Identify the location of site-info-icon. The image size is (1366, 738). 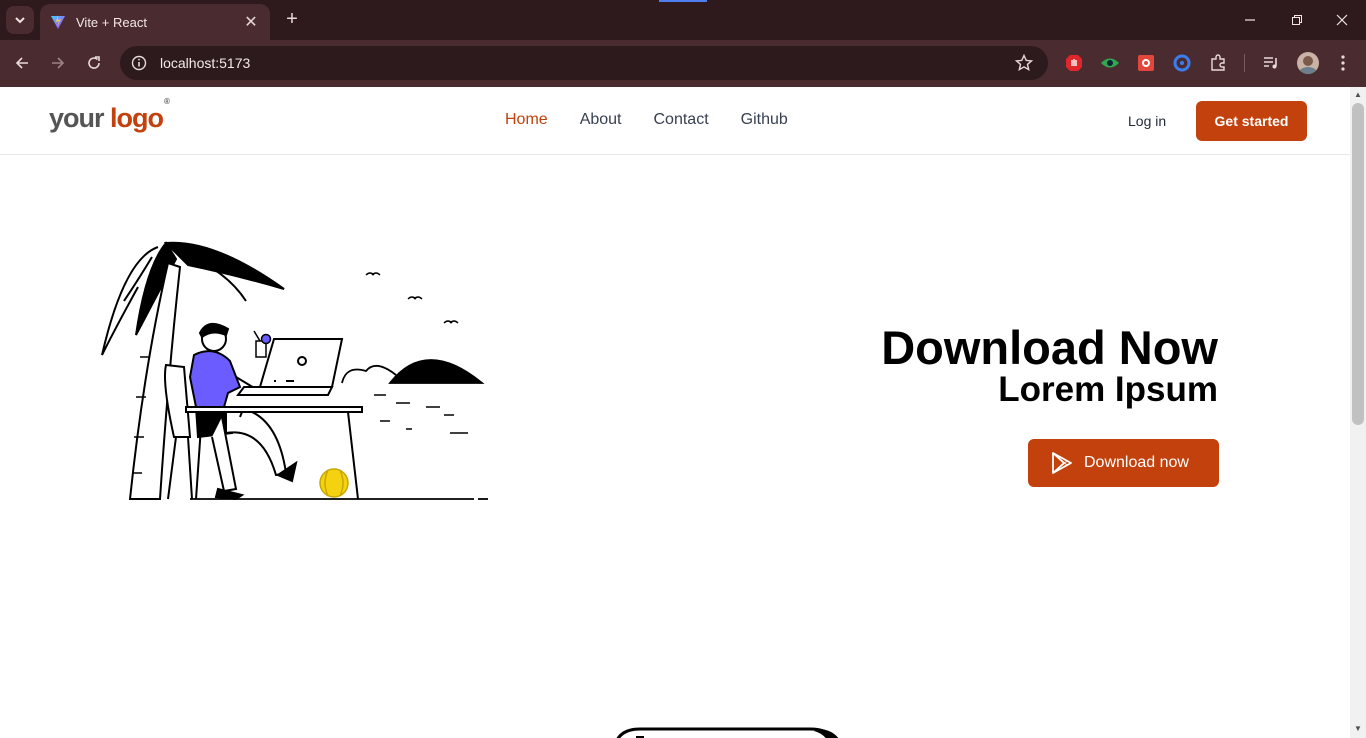
(139, 63).